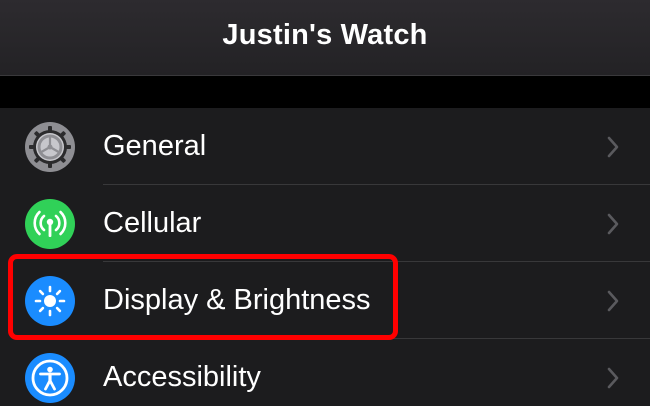 This screenshot has width=650, height=406. I want to click on accessibility-icon, so click(50, 377).